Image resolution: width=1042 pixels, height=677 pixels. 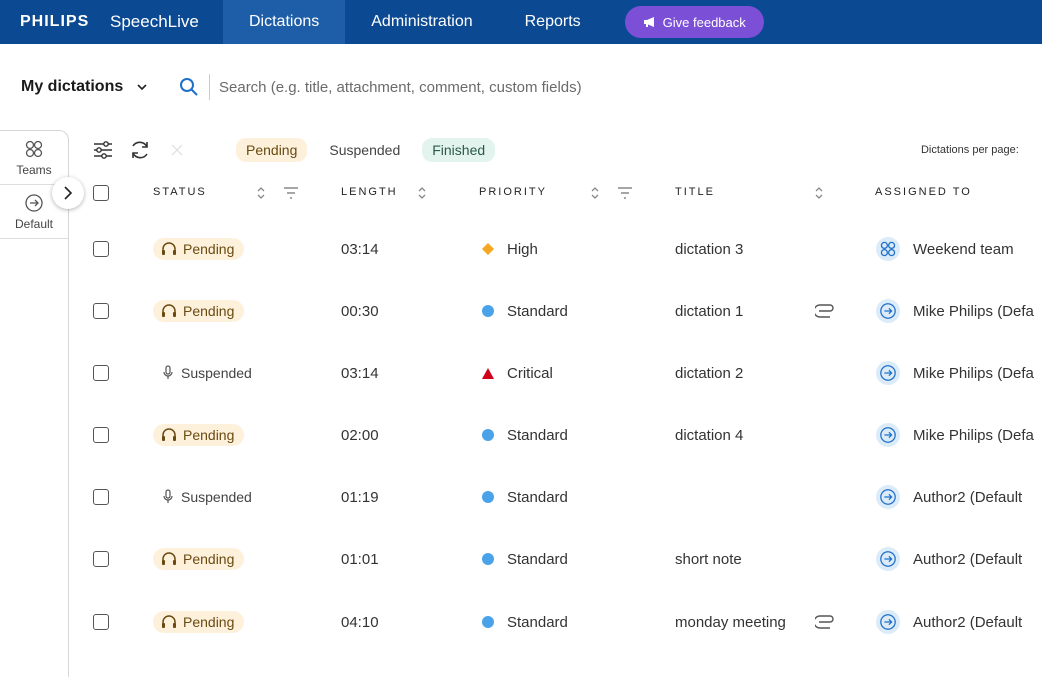 I want to click on table-header: STATUS LENGTH PRIORITY TITLE ASSIGNED TO, so click(x=561, y=193).